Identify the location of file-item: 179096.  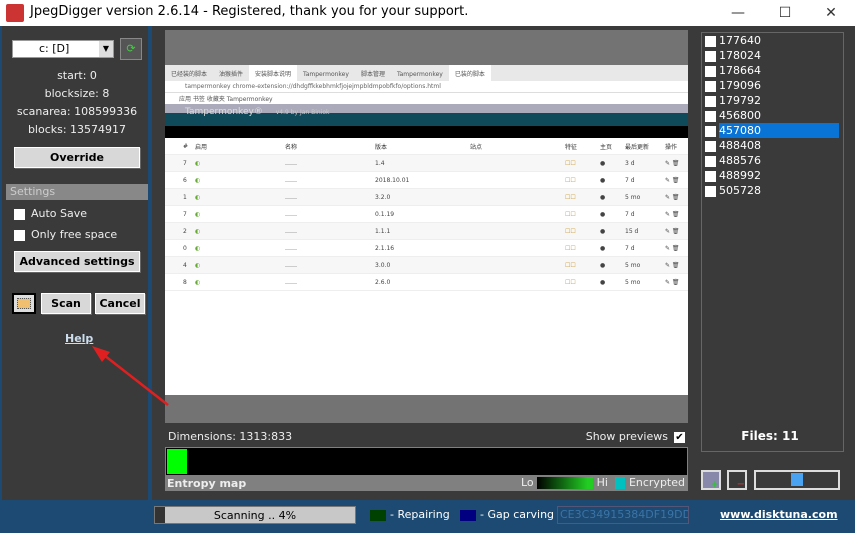
(772, 85).